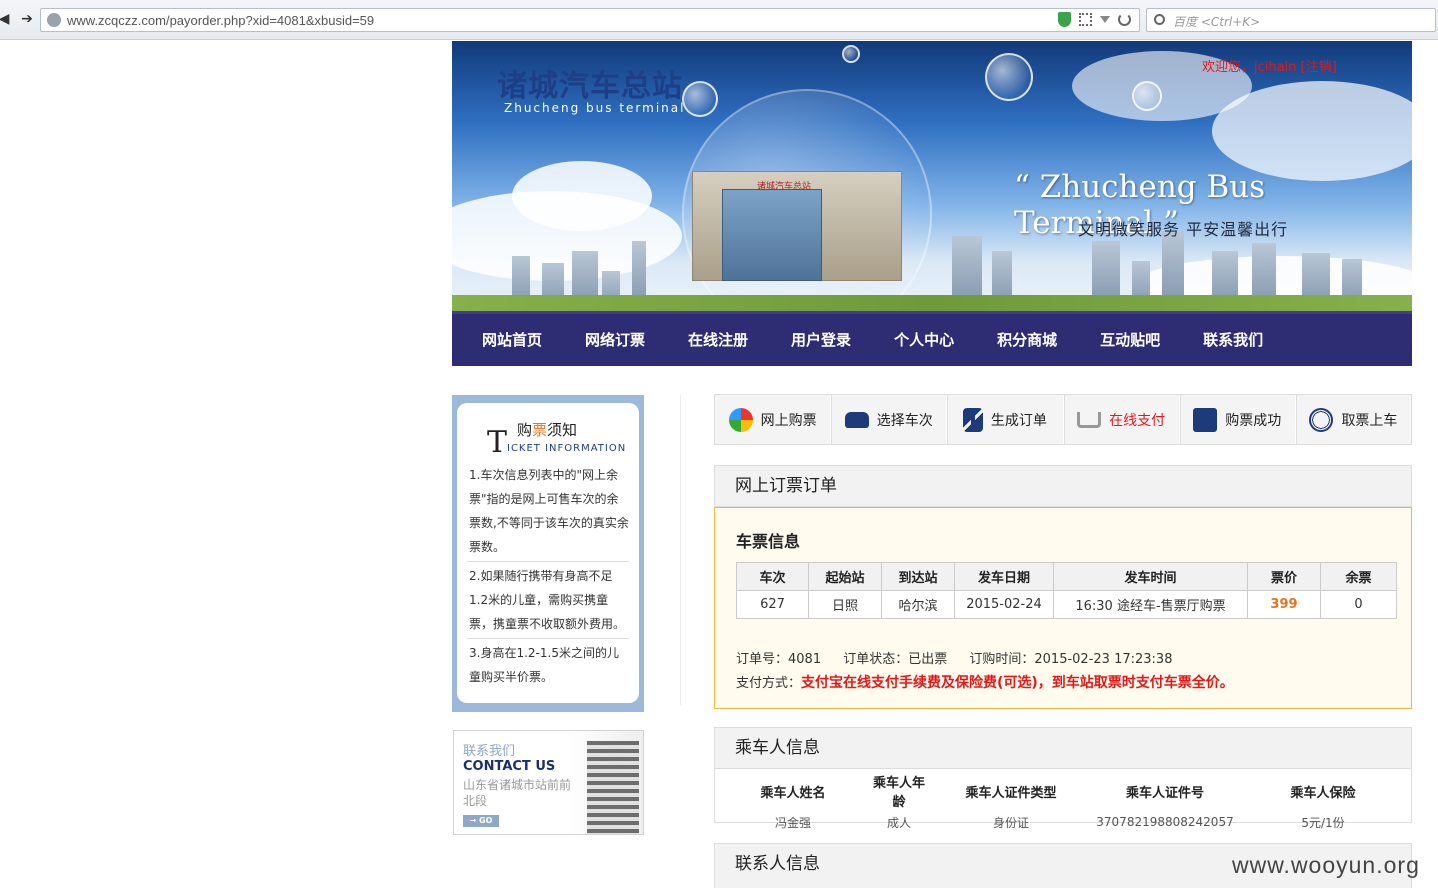 The height and width of the screenshot is (896, 1438). What do you see at coordinates (932, 303) in the screenshot?
I see `ground-decoration` at bounding box center [932, 303].